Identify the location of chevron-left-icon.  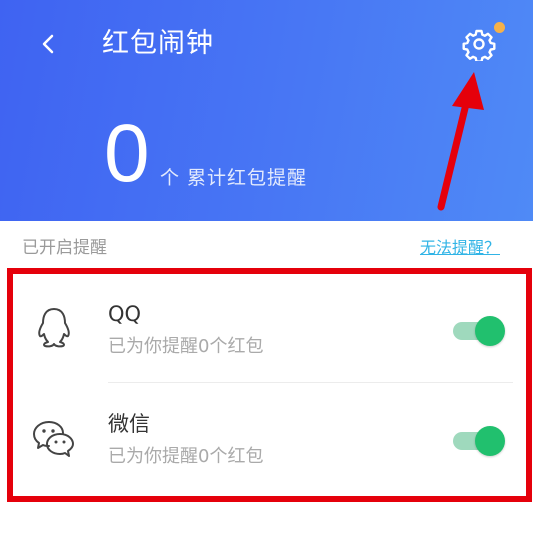
(48, 44).